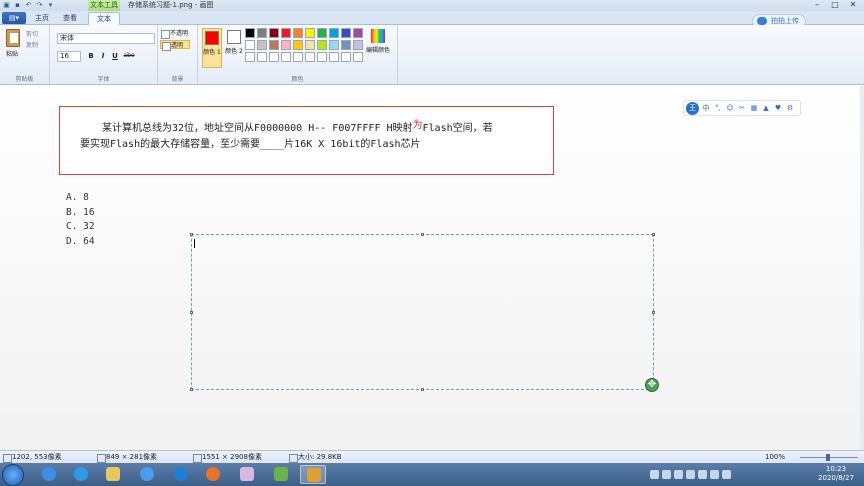 The image size is (864, 486). What do you see at coordinates (718, 108) in the screenshot?
I see `punctuation-icon: °,` at bounding box center [718, 108].